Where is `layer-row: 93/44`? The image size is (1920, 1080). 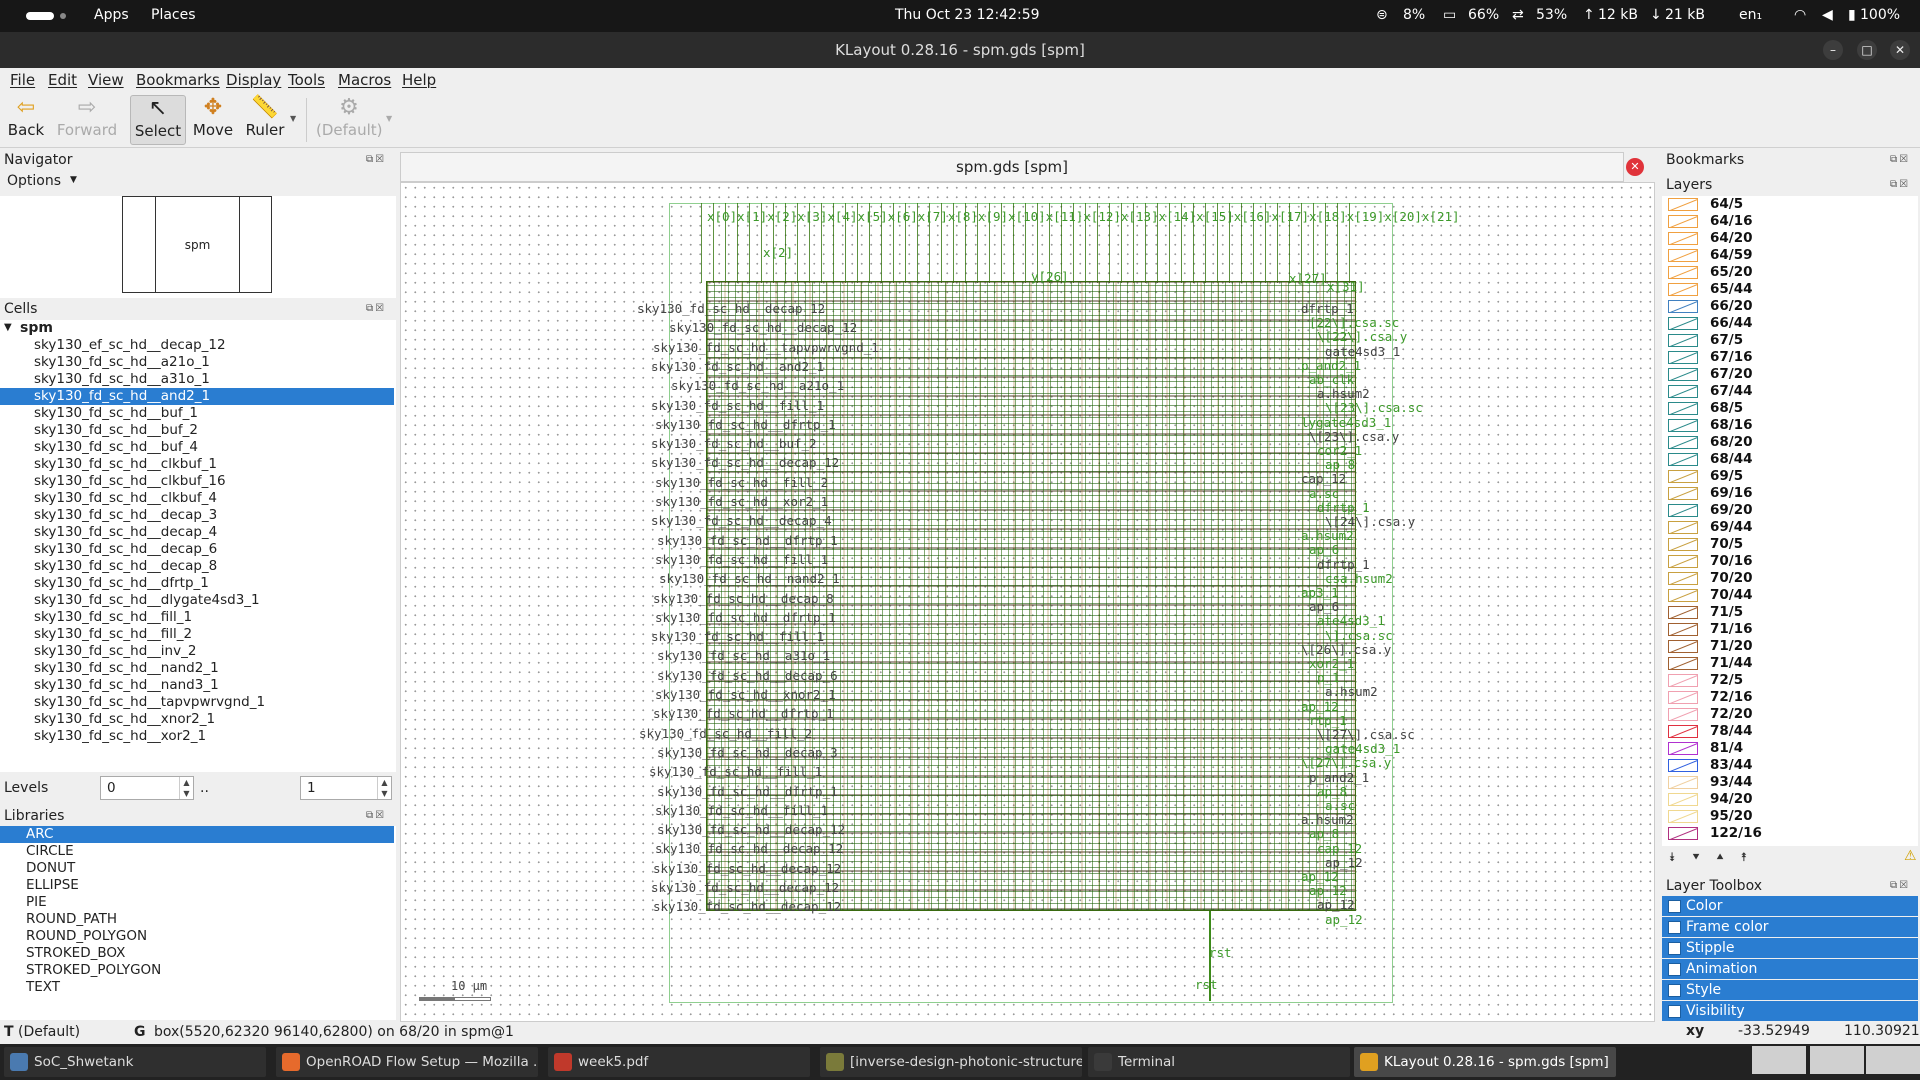 layer-row: 93/44 is located at coordinates (1788, 782).